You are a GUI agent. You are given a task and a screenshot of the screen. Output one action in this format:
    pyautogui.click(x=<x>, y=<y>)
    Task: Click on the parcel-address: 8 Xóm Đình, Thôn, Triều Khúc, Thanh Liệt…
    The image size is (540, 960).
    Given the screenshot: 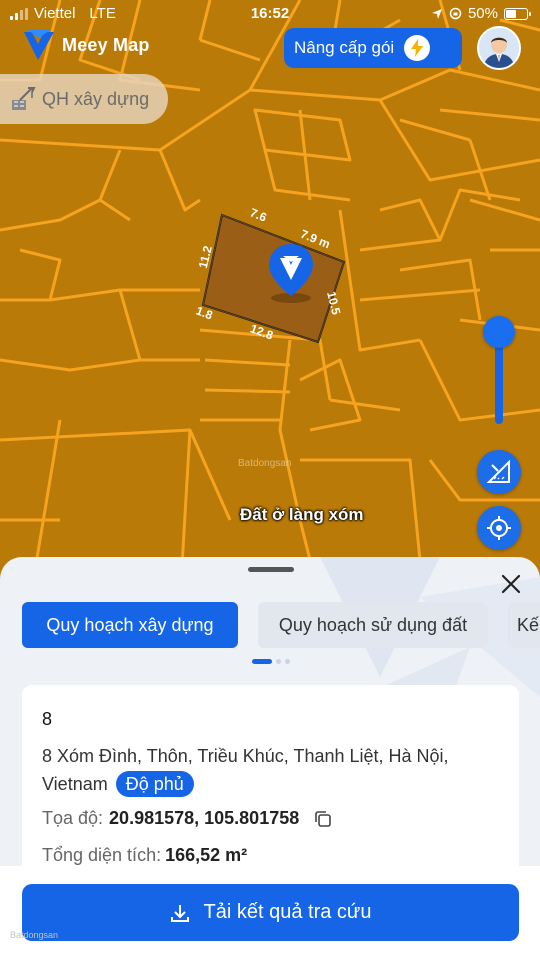 What is the action you would take?
    pyautogui.click(x=270, y=770)
    